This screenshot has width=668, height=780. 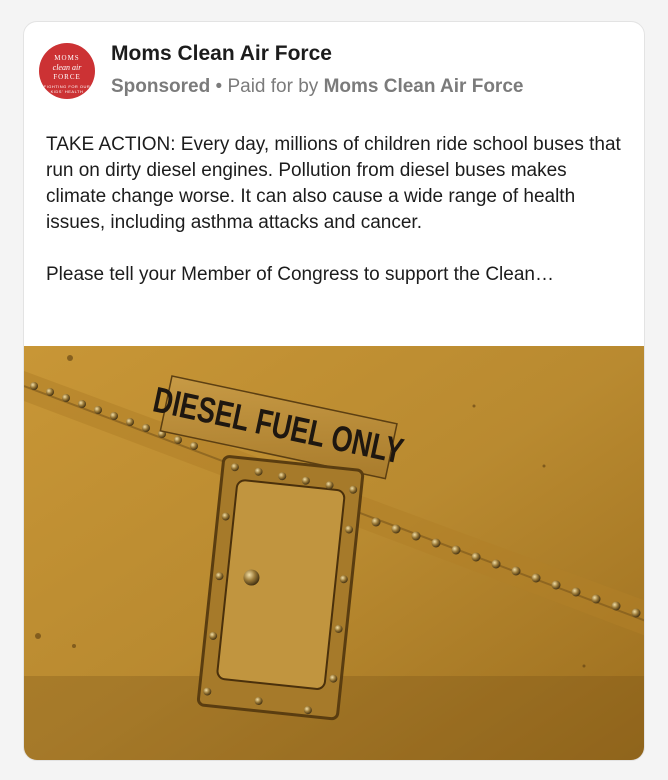 What do you see at coordinates (280, 588) in the screenshot?
I see `fuel-door` at bounding box center [280, 588].